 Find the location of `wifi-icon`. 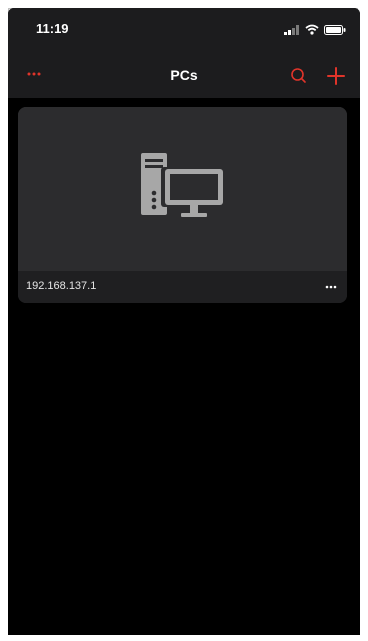

wifi-icon is located at coordinates (312, 29).